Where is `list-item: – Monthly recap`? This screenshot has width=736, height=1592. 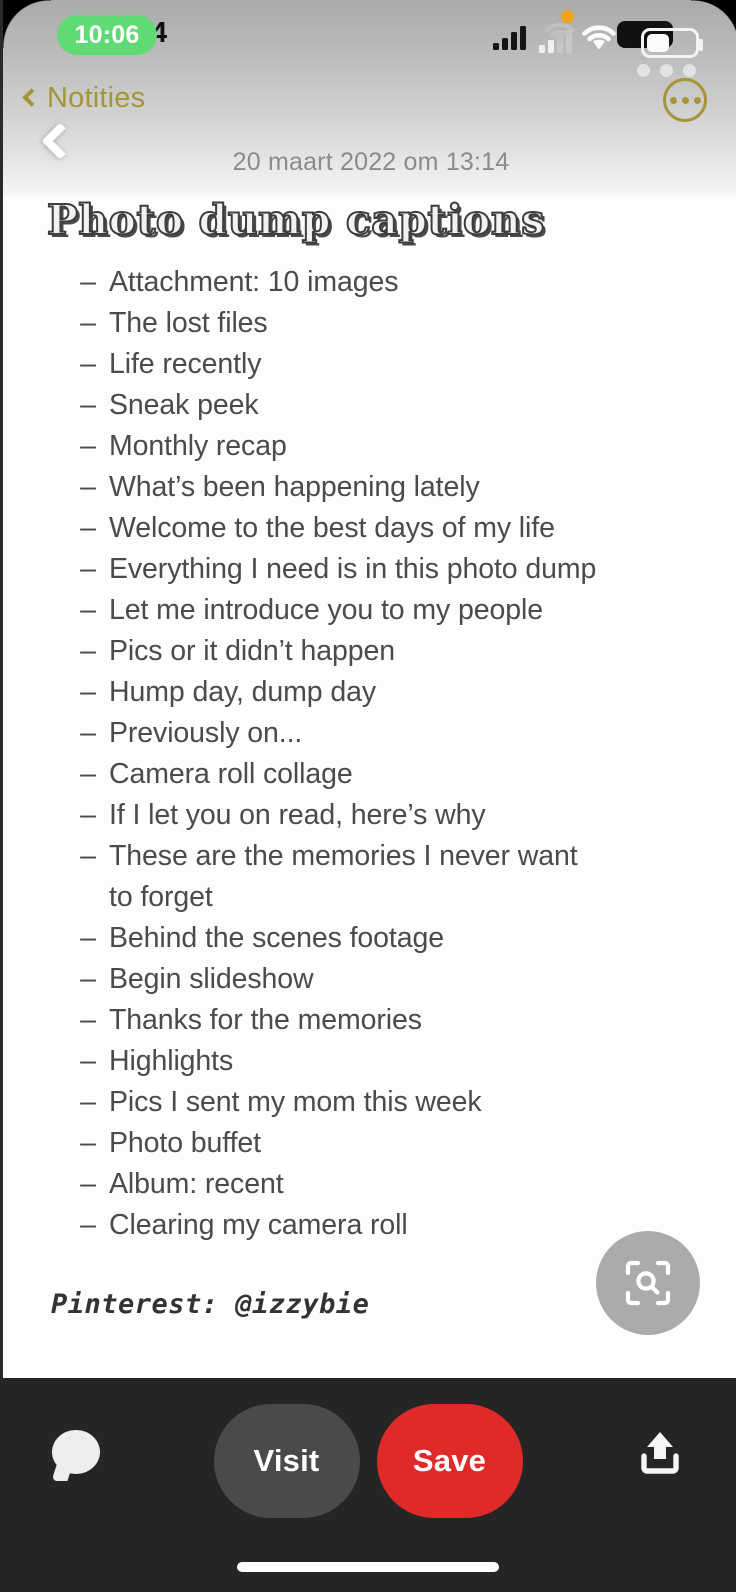 list-item: – Monthly recap is located at coordinates (354, 446).